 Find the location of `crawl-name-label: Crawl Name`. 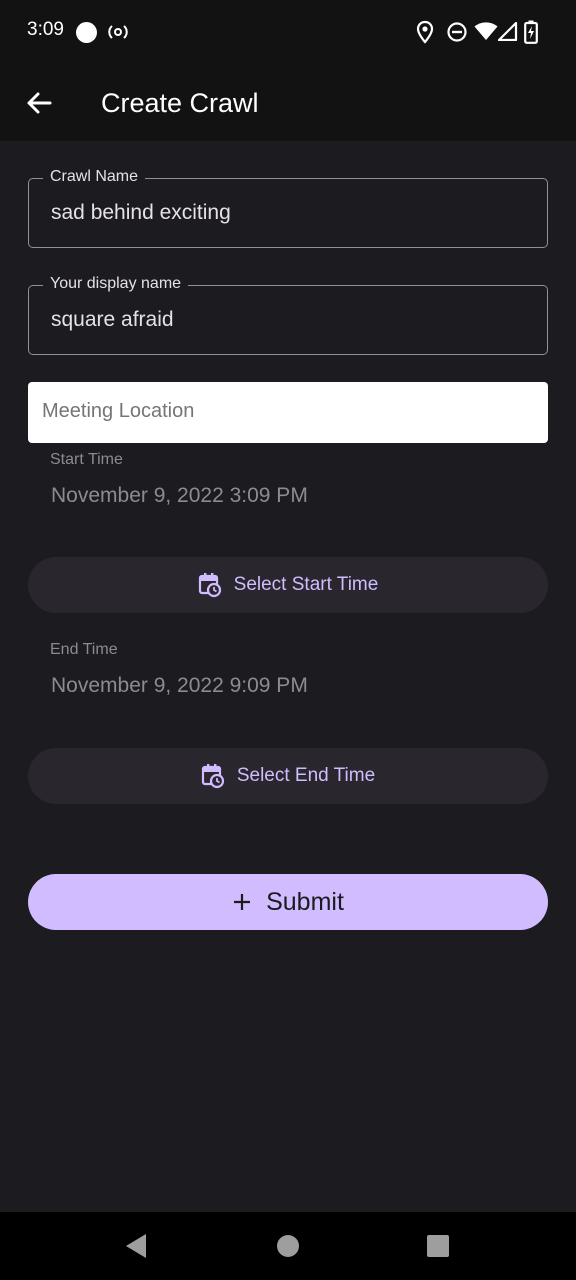

crawl-name-label: Crawl Name is located at coordinates (94, 177).